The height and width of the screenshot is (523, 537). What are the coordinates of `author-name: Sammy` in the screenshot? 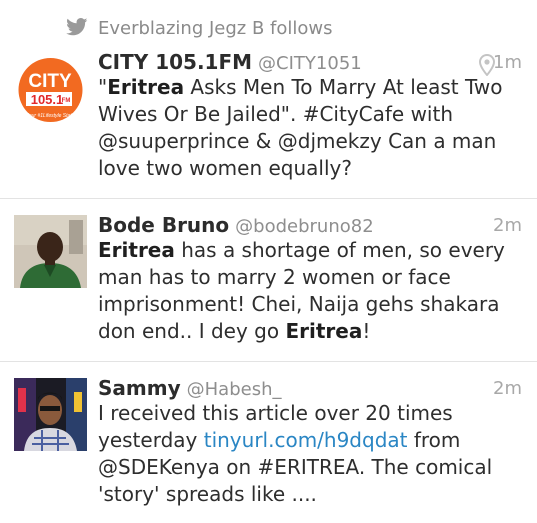 It's located at (139, 388).